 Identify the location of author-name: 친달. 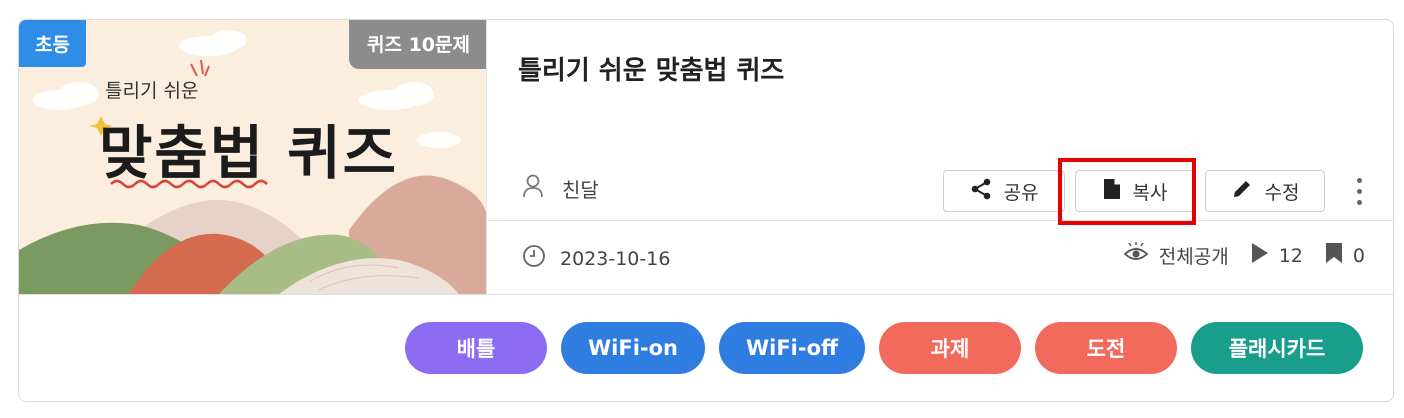
(580, 188).